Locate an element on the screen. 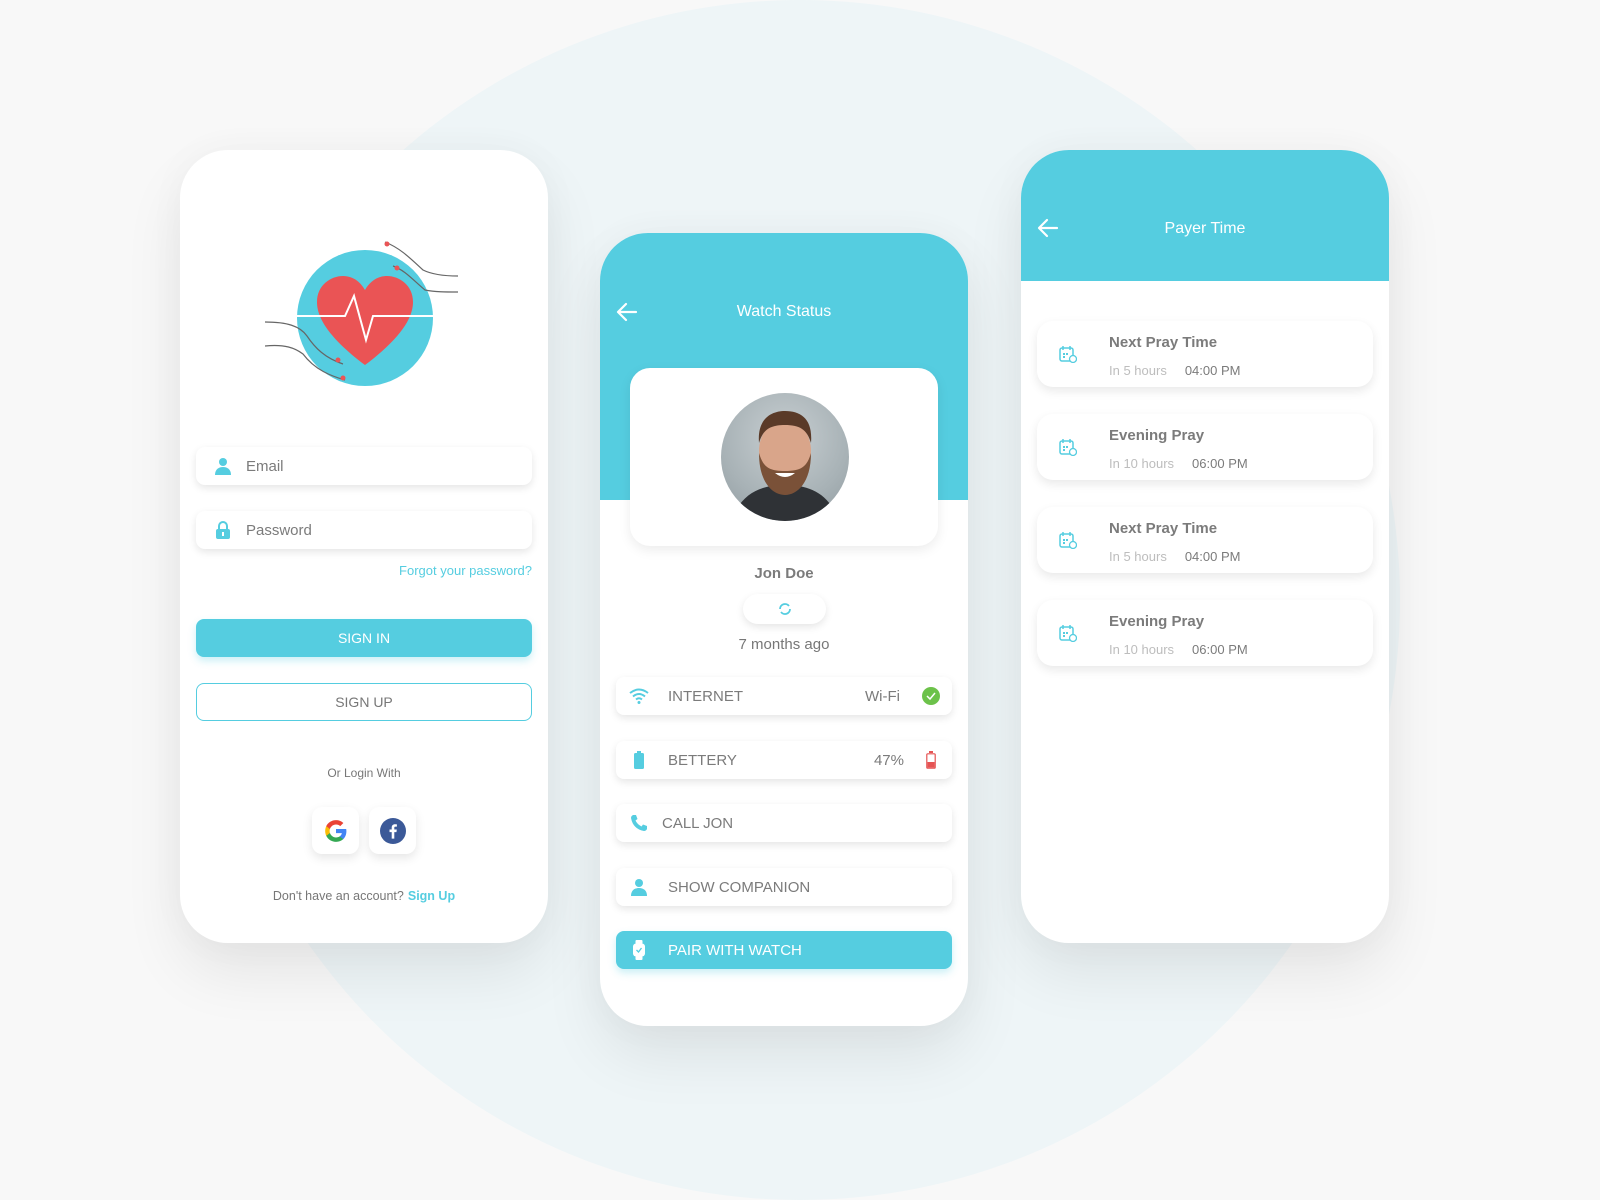 The image size is (1600, 1200). page-title: Payer Time is located at coordinates (1205, 228).